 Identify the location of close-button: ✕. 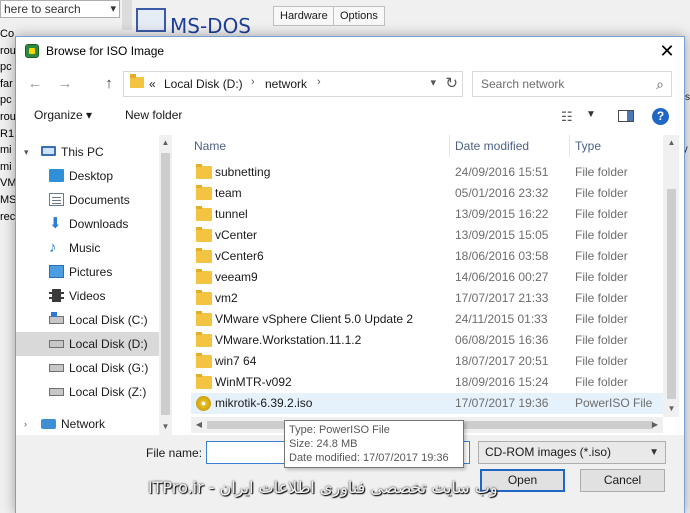
(667, 51).